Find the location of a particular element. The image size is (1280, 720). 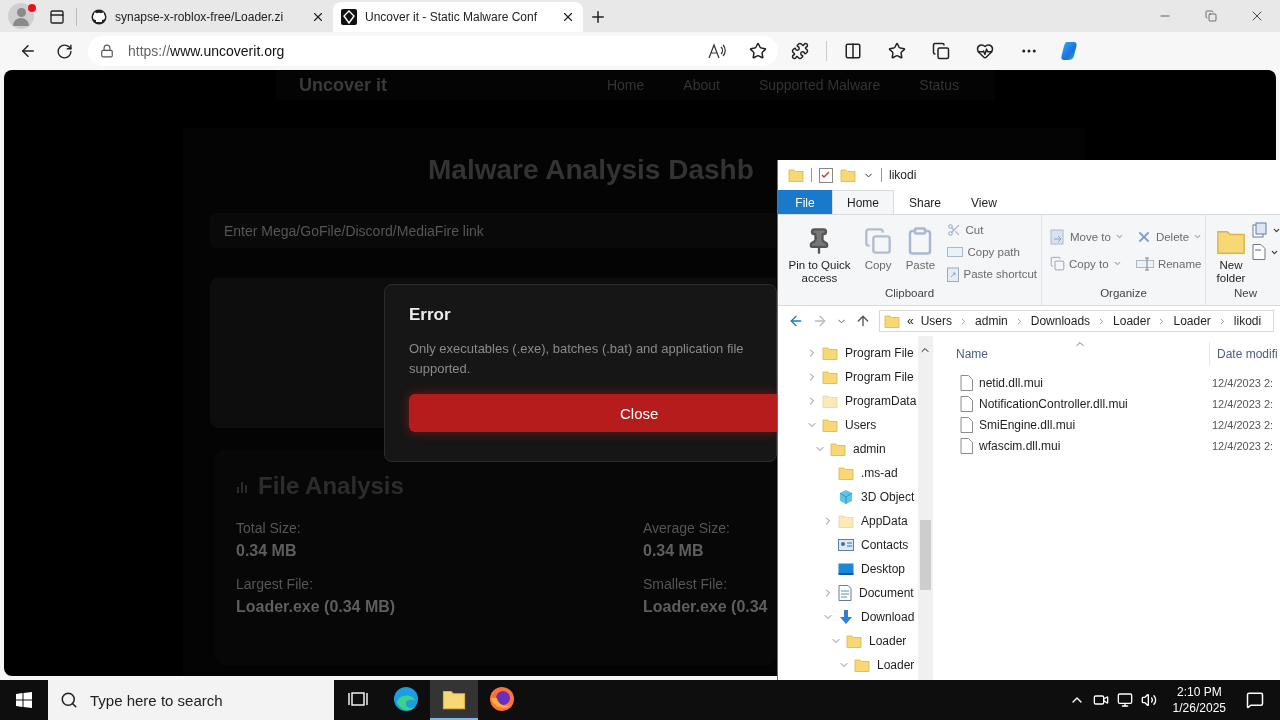

tree-item: Users is located at coordinates (848, 425).